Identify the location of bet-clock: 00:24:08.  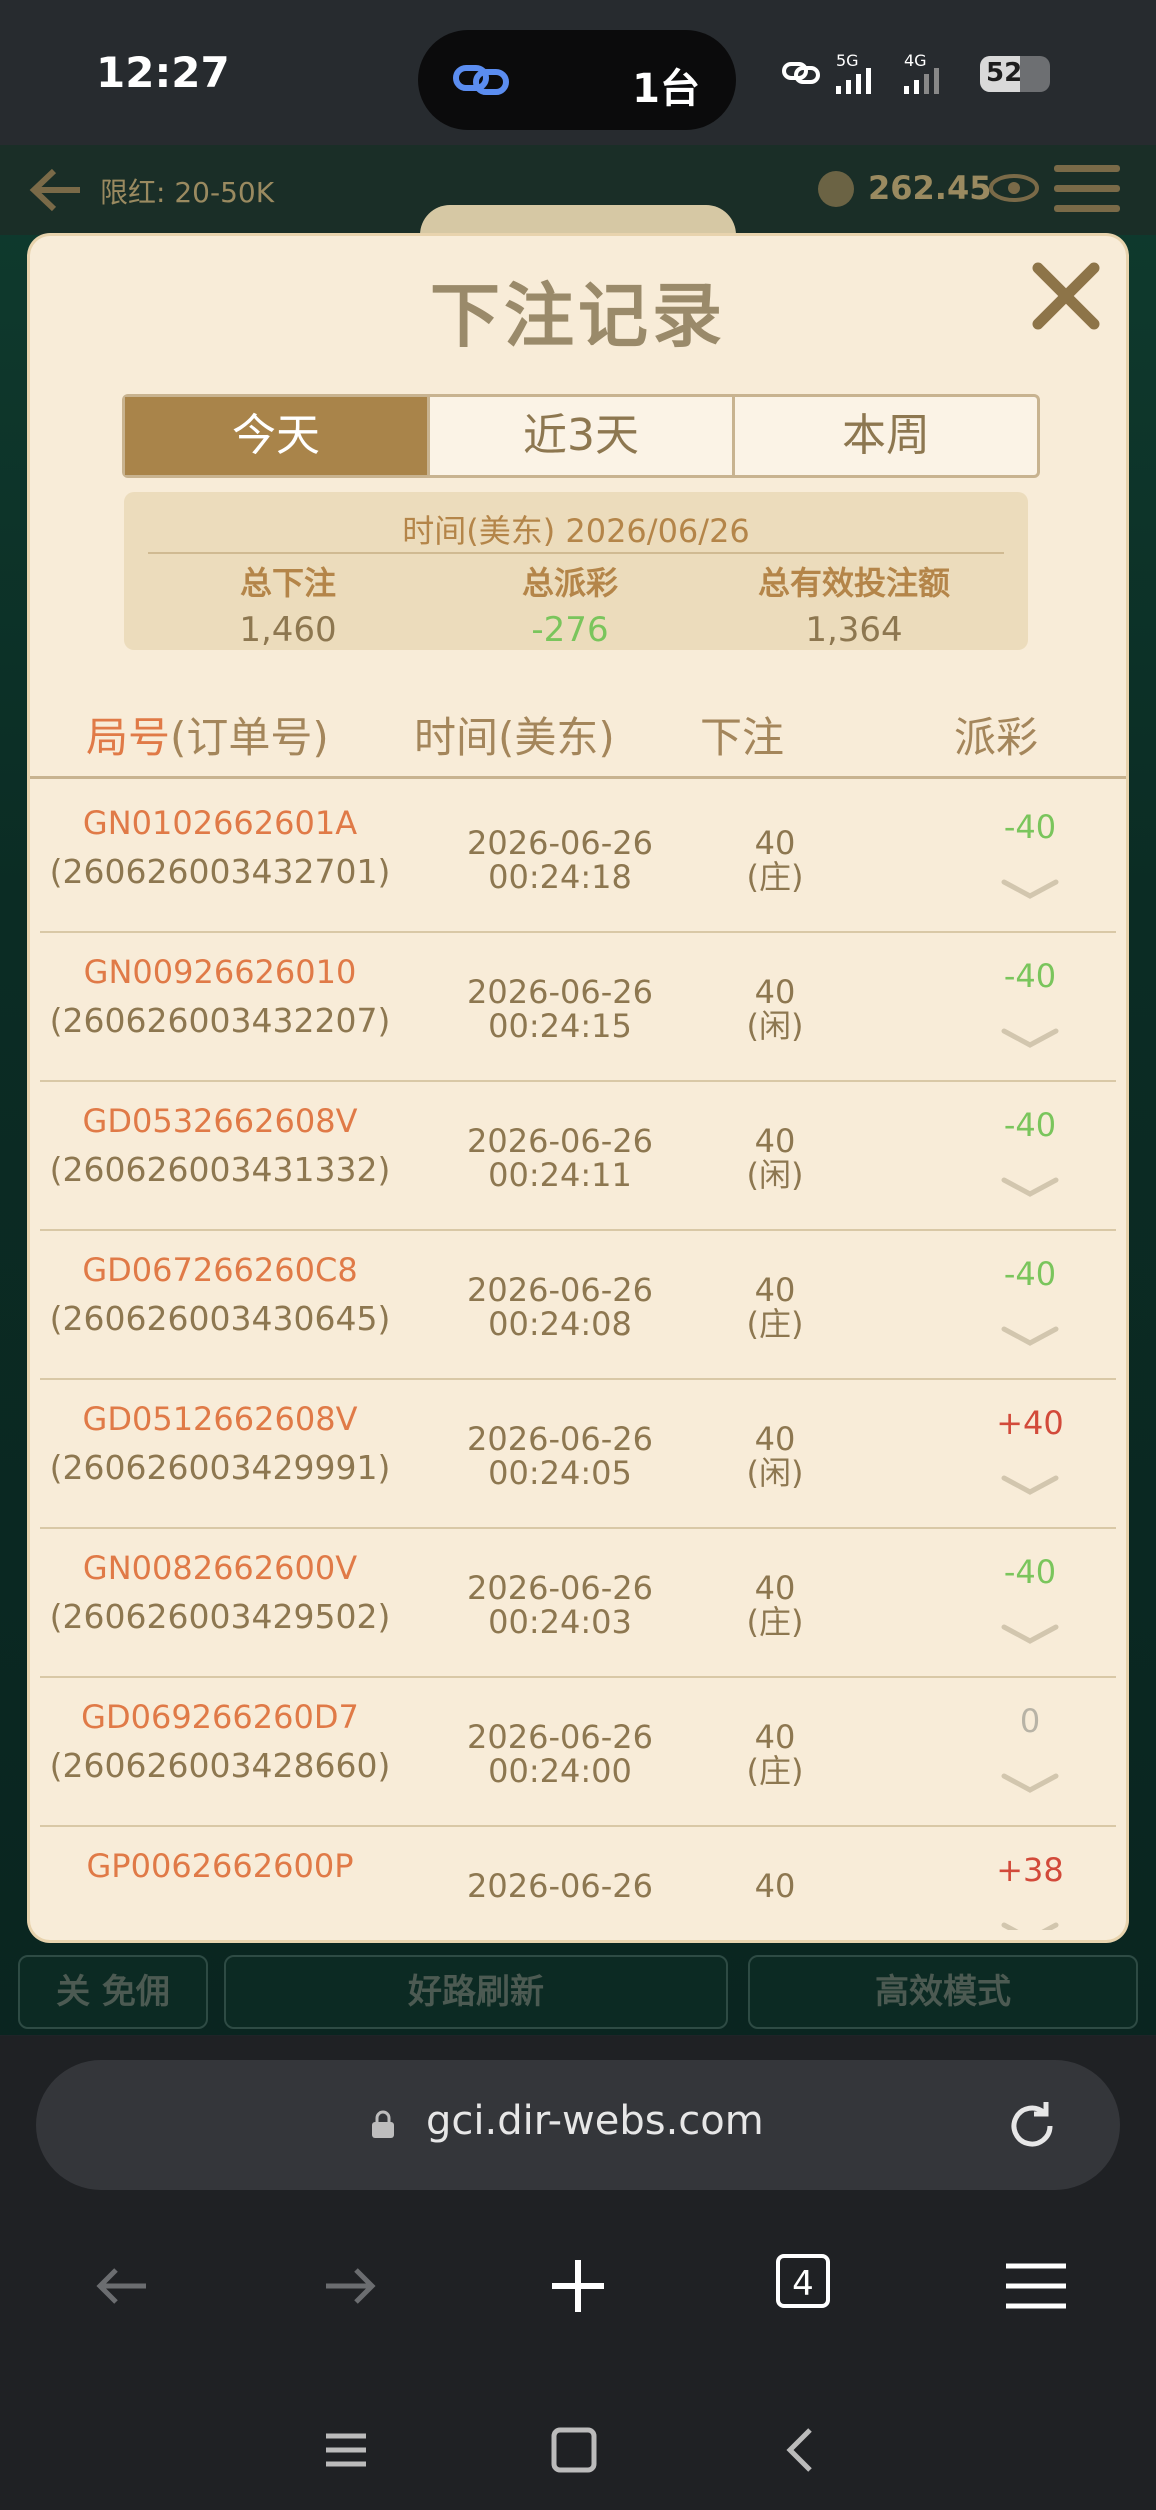
(560, 1324).